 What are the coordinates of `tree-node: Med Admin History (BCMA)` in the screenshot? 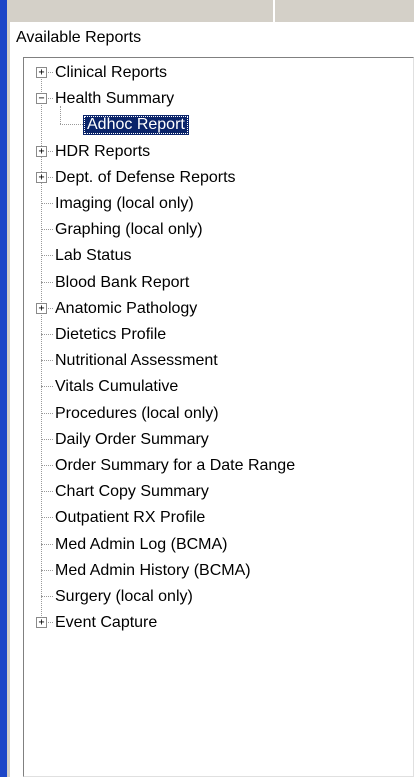 It's located at (216, 571).